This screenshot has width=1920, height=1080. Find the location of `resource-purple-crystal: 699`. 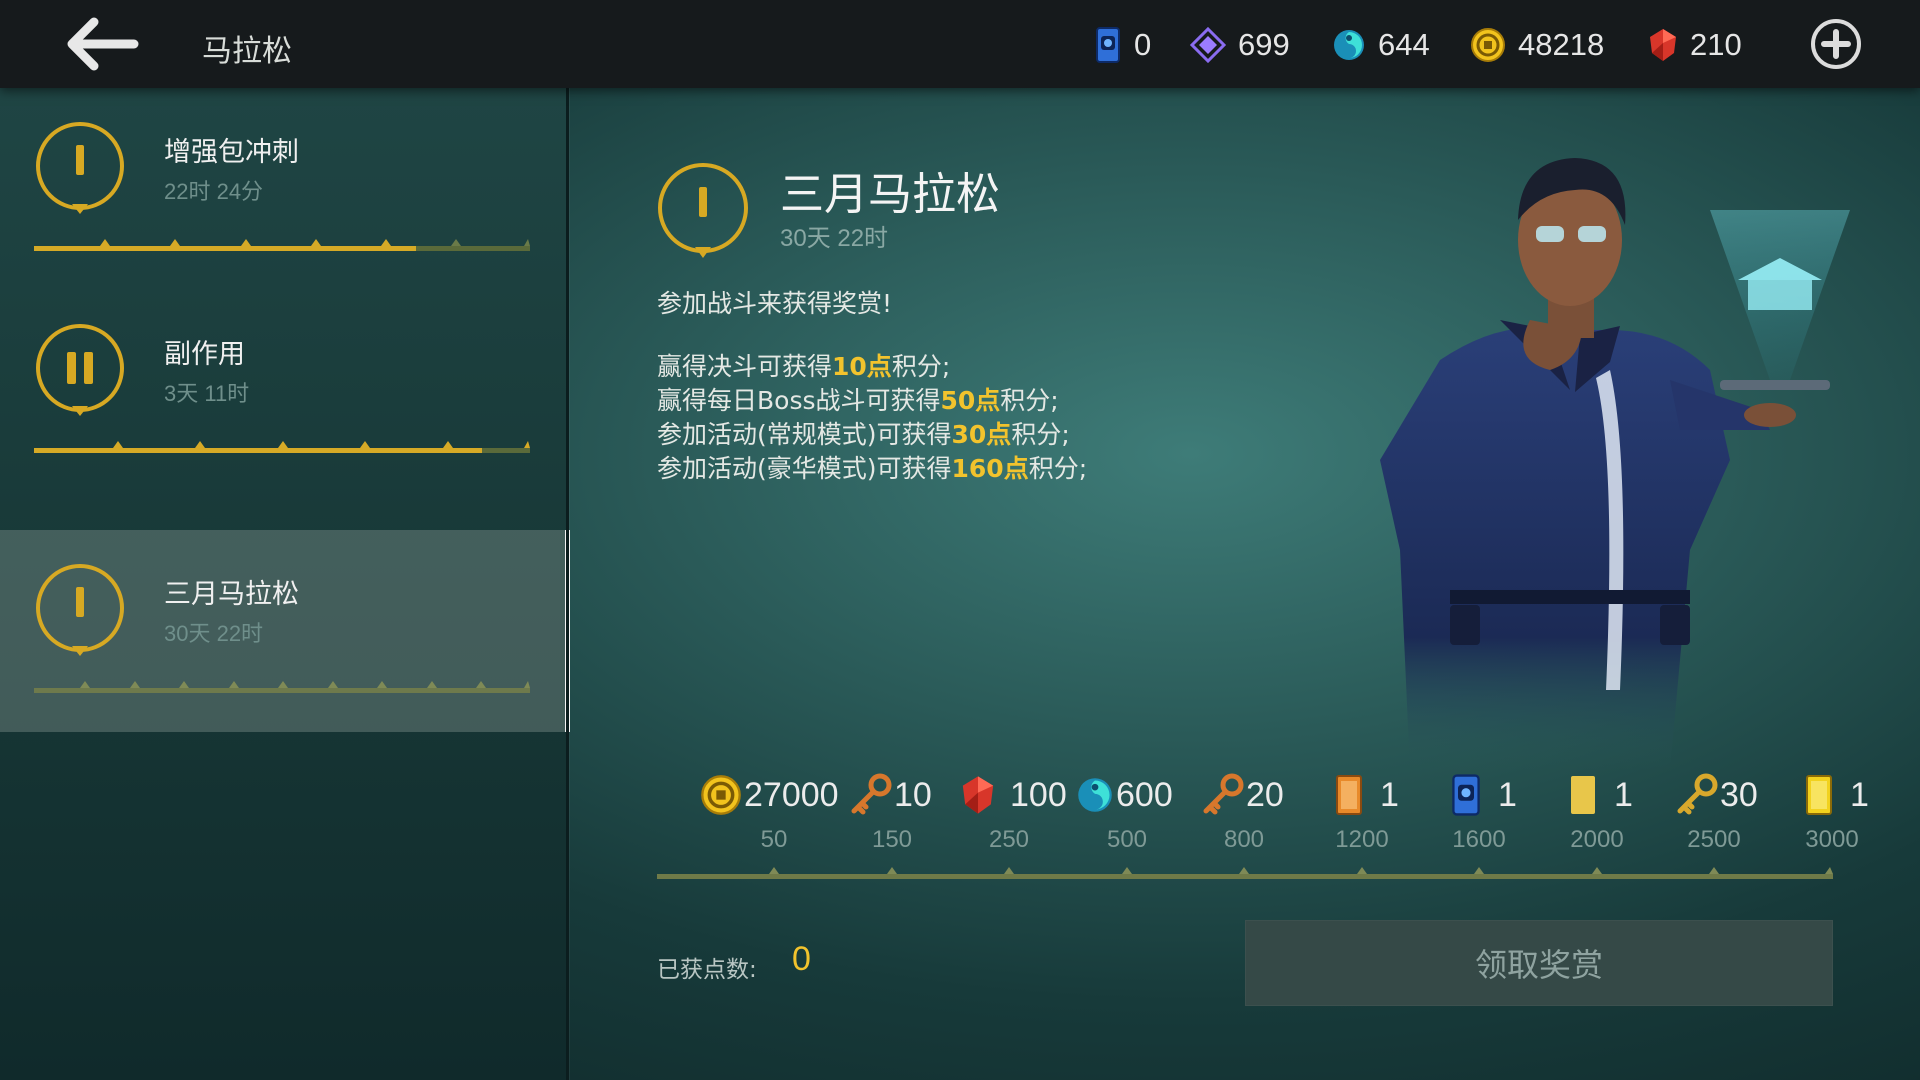

resource-purple-crystal: 699 is located at coordinates (1240, 45).